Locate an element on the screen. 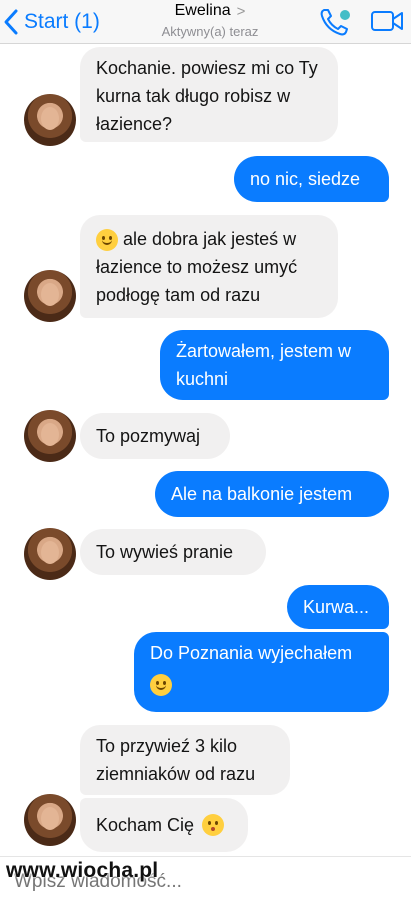 Image resolution: width=411 pixels, height=900 pixels. contact-status: Aktywny(a) teraz is located at coordinates (210, 31).